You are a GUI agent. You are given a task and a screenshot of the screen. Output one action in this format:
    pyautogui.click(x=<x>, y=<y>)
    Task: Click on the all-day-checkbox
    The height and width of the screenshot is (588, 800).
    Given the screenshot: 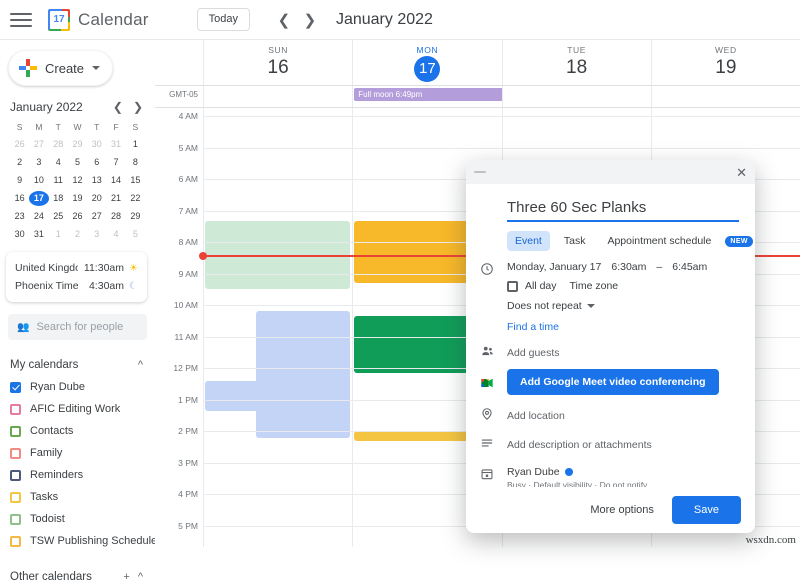 What is the action you would take?
    pyautogui.click(x=512, y=286)
    